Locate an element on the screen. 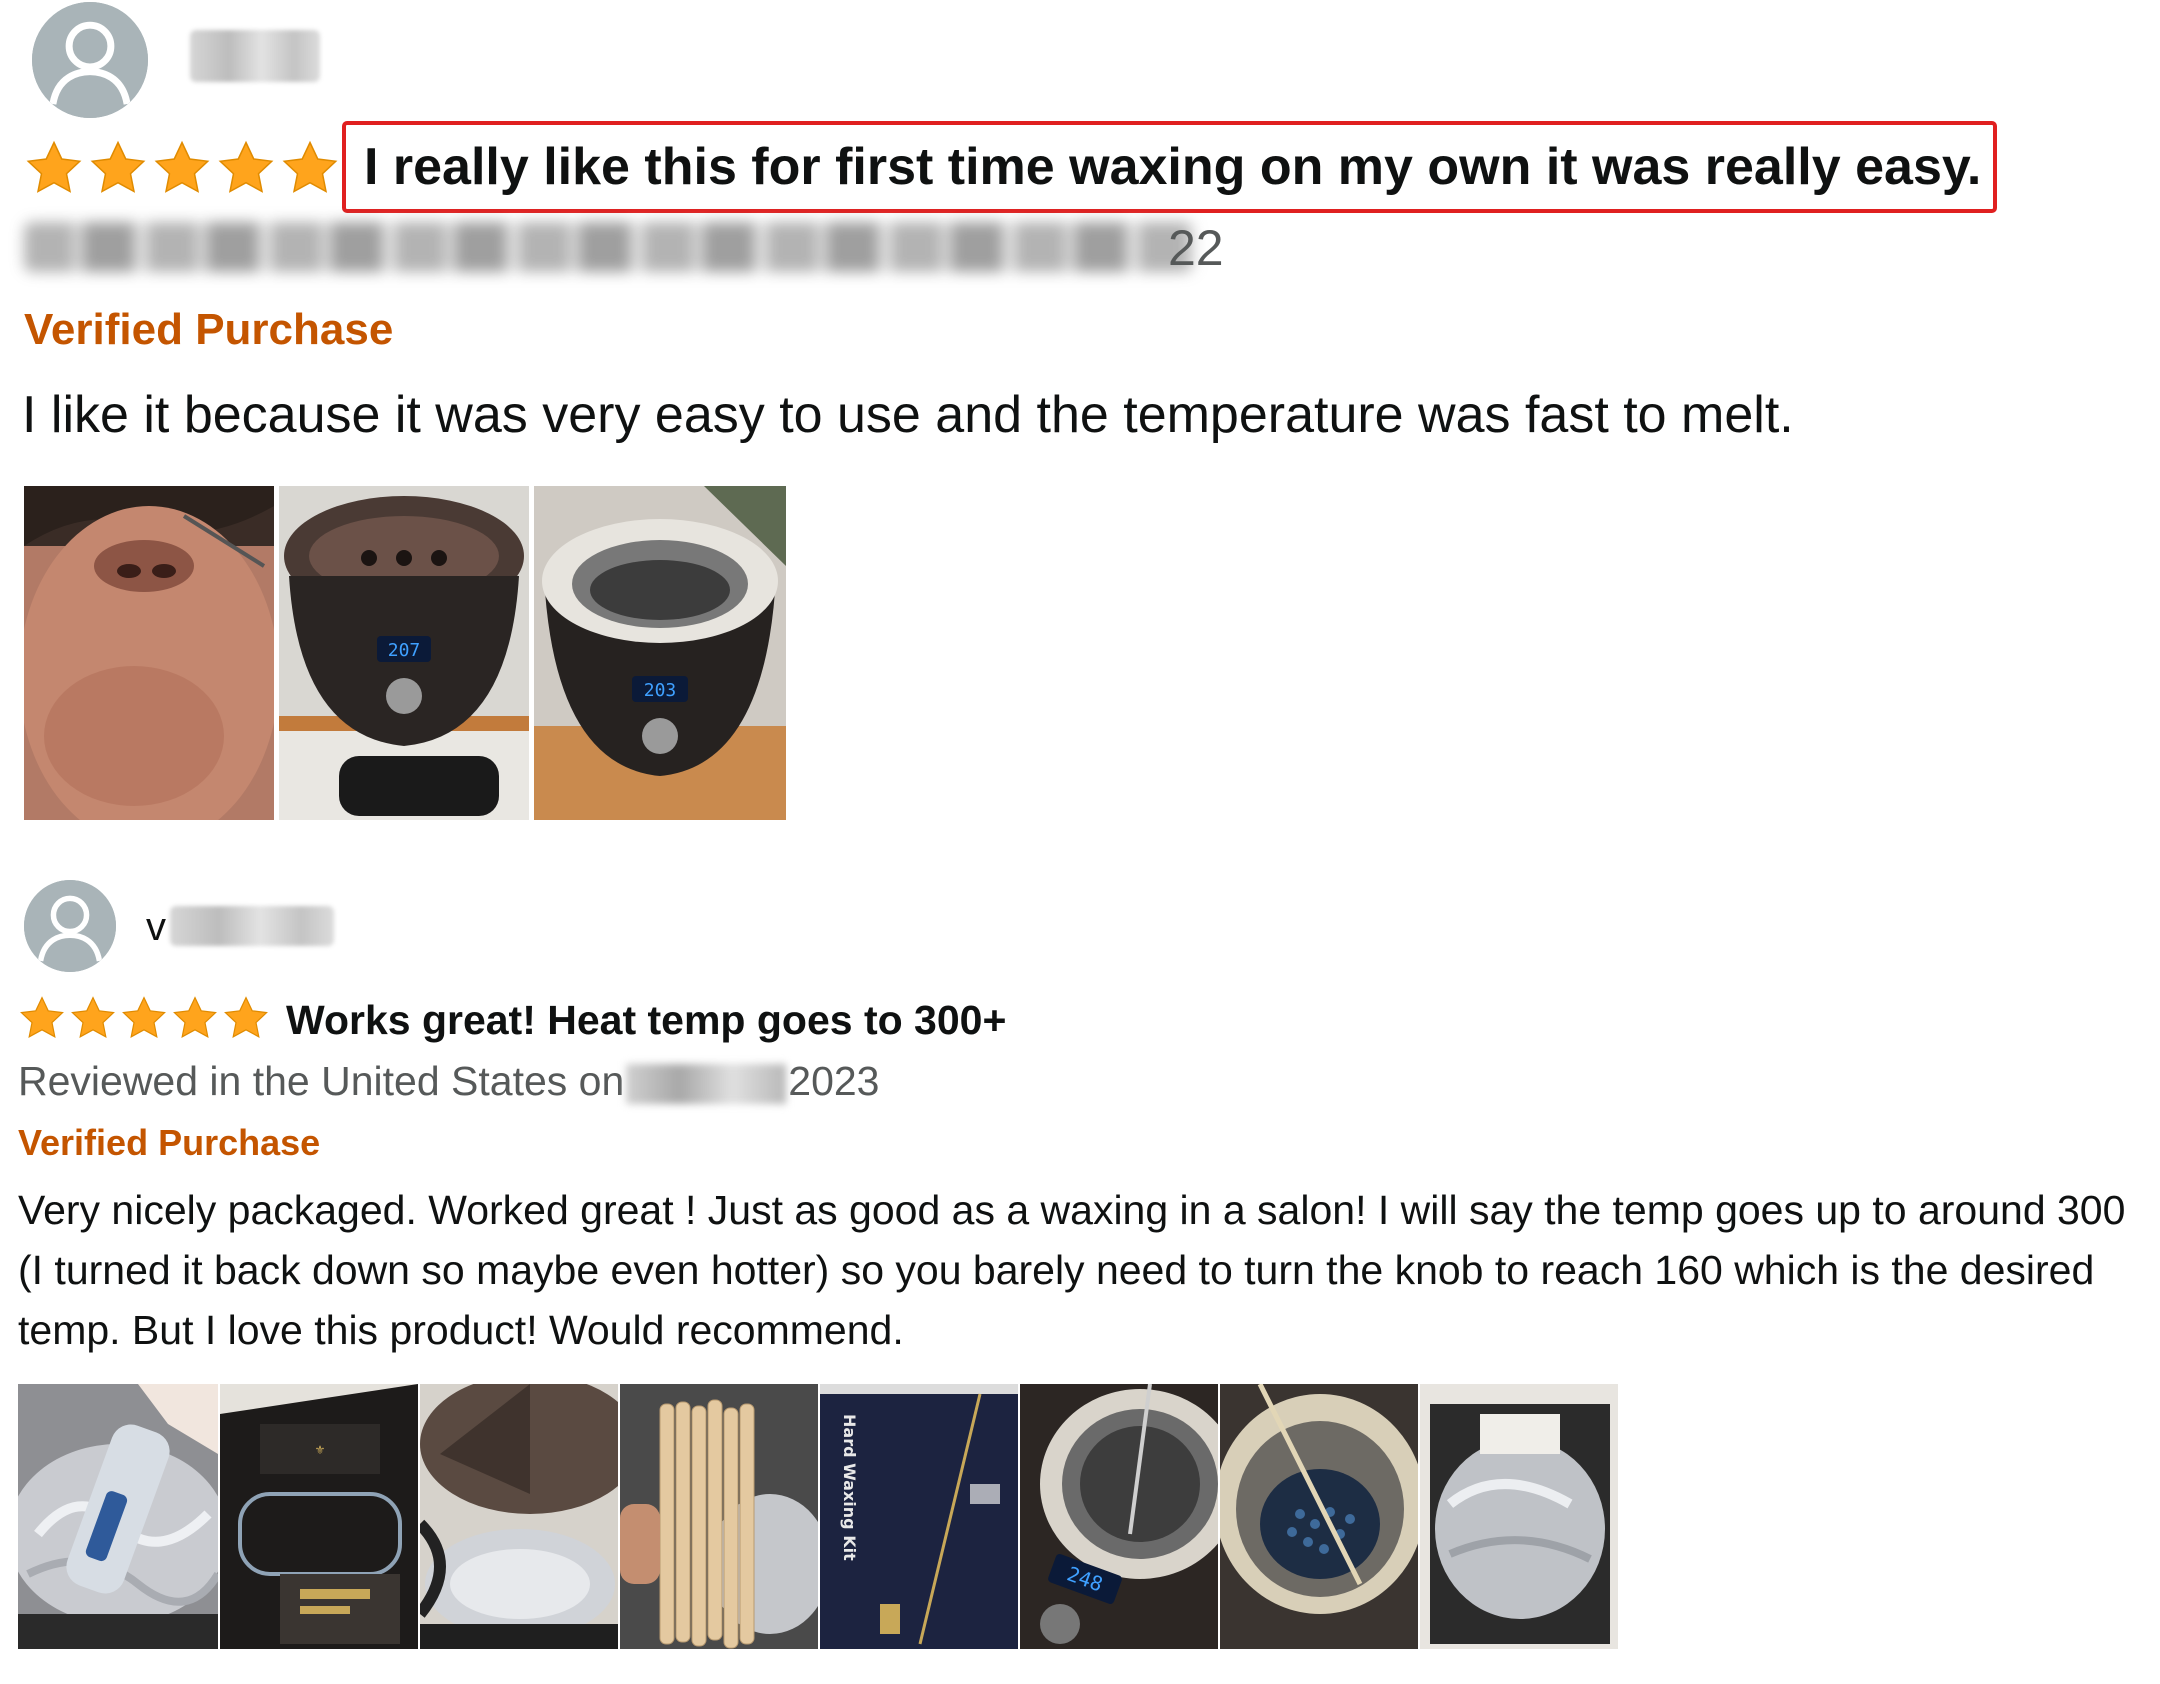  reviewer-name-visible: v is located at coordinates (156, 927).